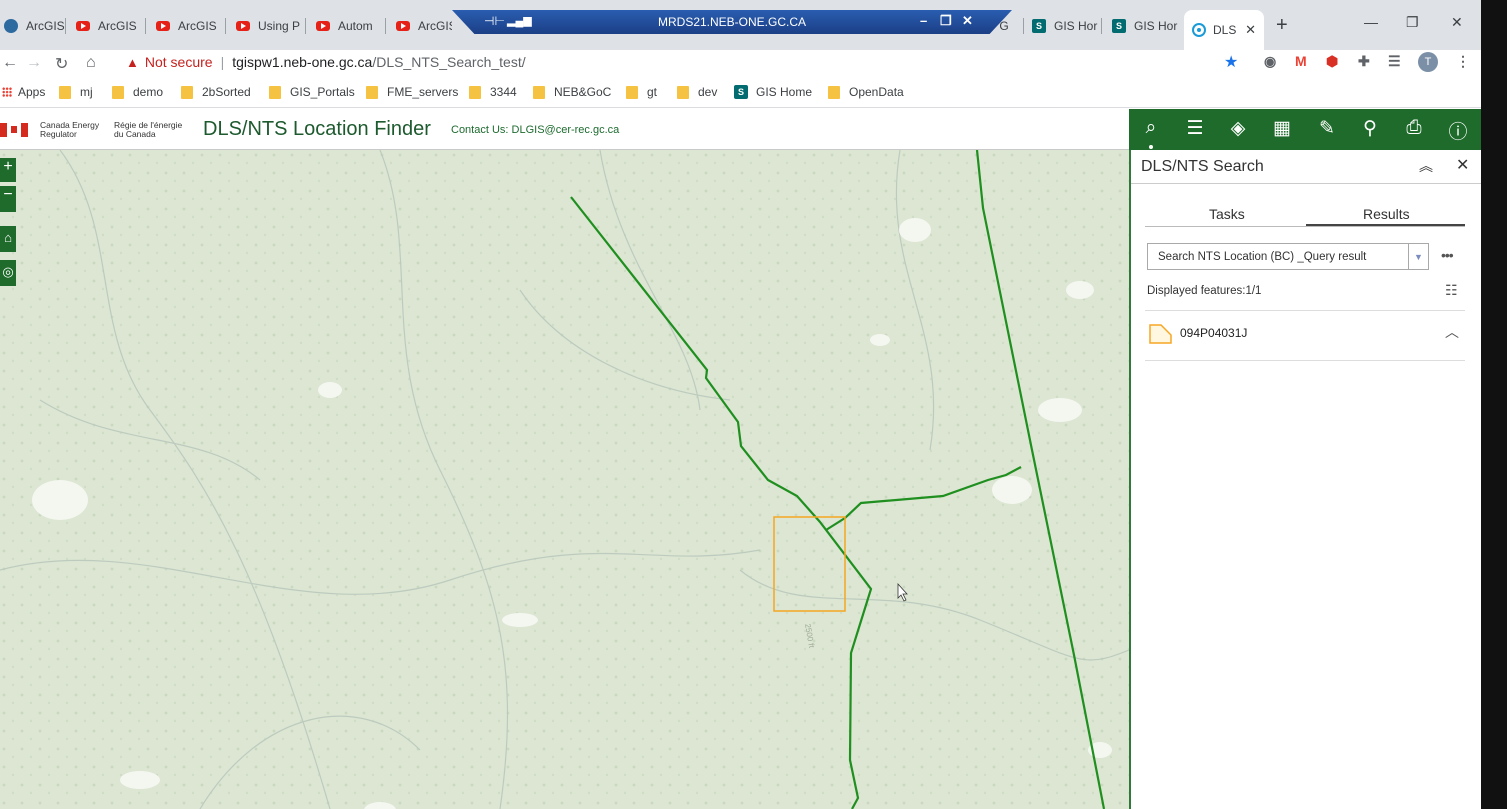  I want to click on bookmark-gis-home: S GIS Home, so click(773, 92).